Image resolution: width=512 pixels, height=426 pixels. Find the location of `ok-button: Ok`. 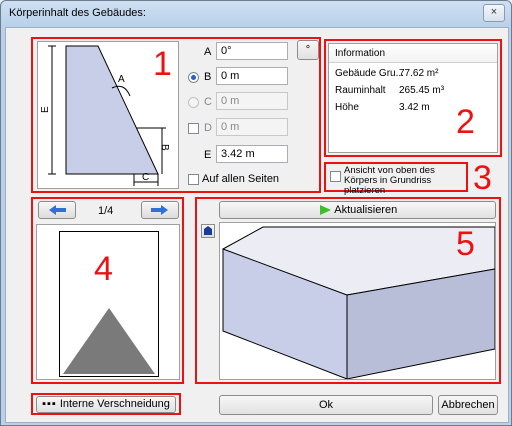

ok-button: Ok is located at coordinates (326, 405).